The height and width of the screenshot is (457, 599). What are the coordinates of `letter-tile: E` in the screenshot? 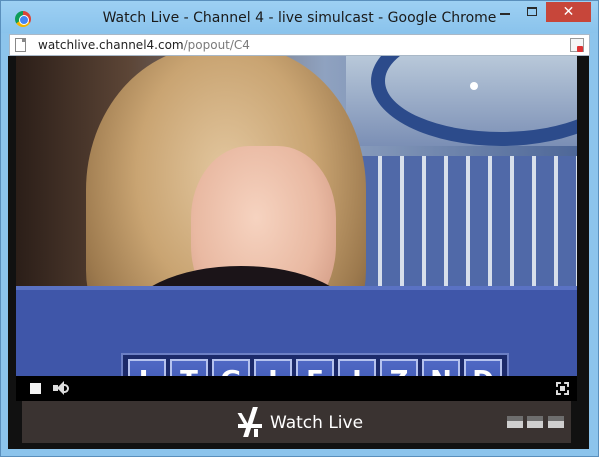 It's located at (315, 367).